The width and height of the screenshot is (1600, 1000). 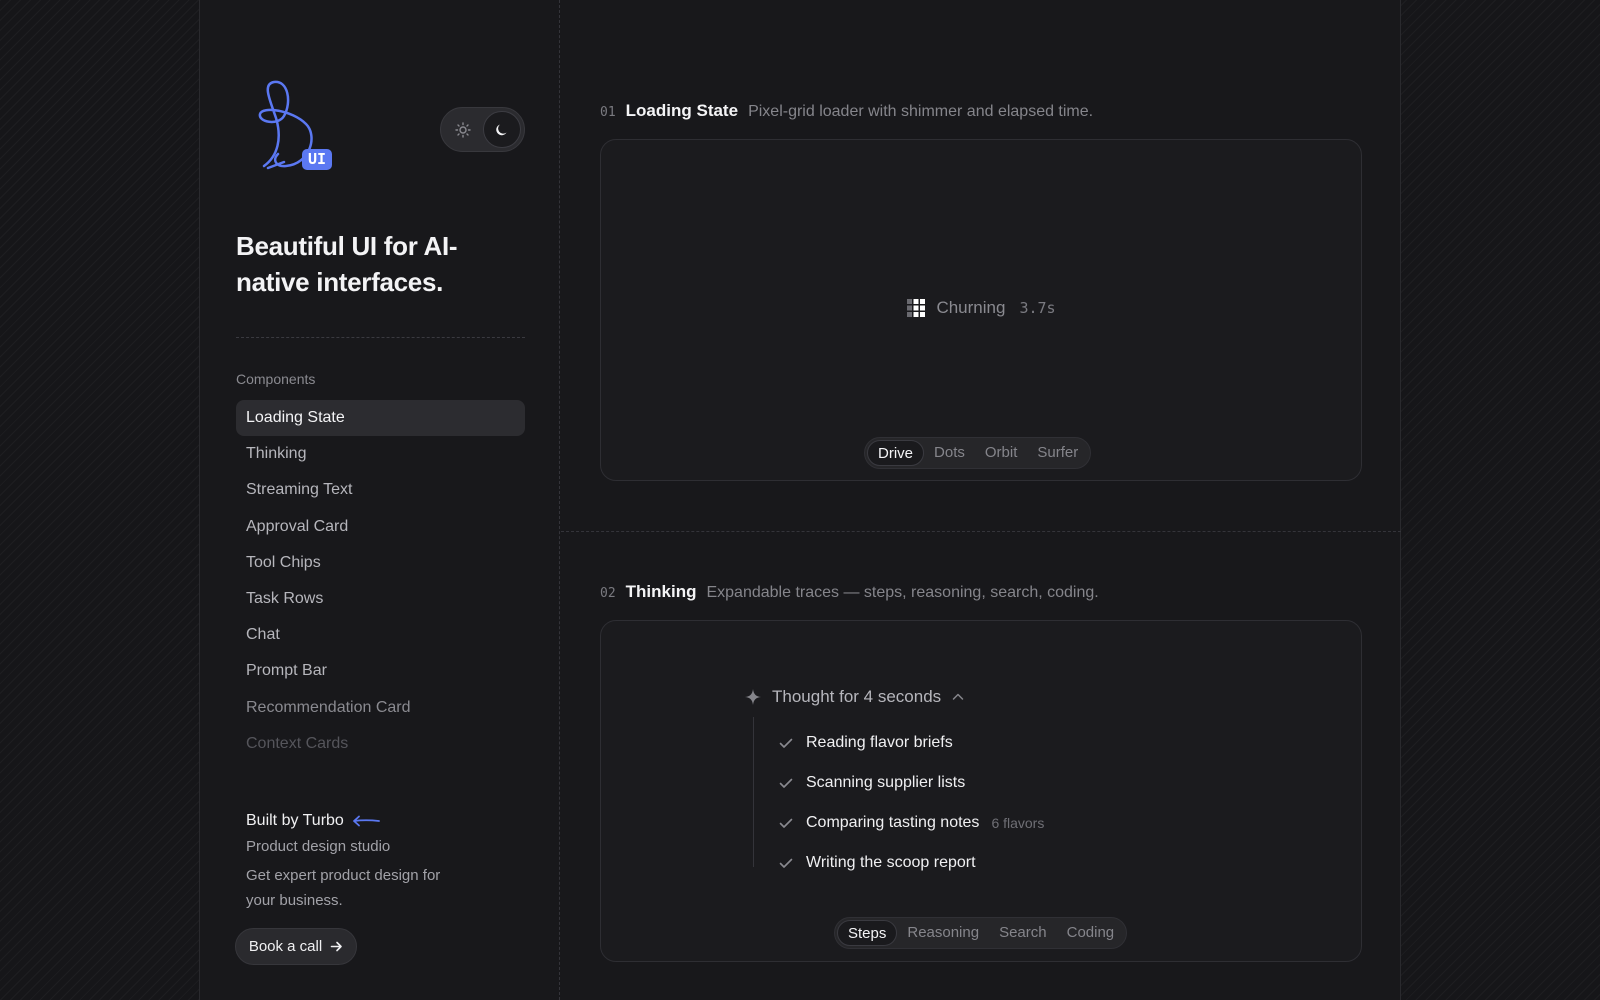 I want to click on light-theme-button, so click(x=463, y=129).